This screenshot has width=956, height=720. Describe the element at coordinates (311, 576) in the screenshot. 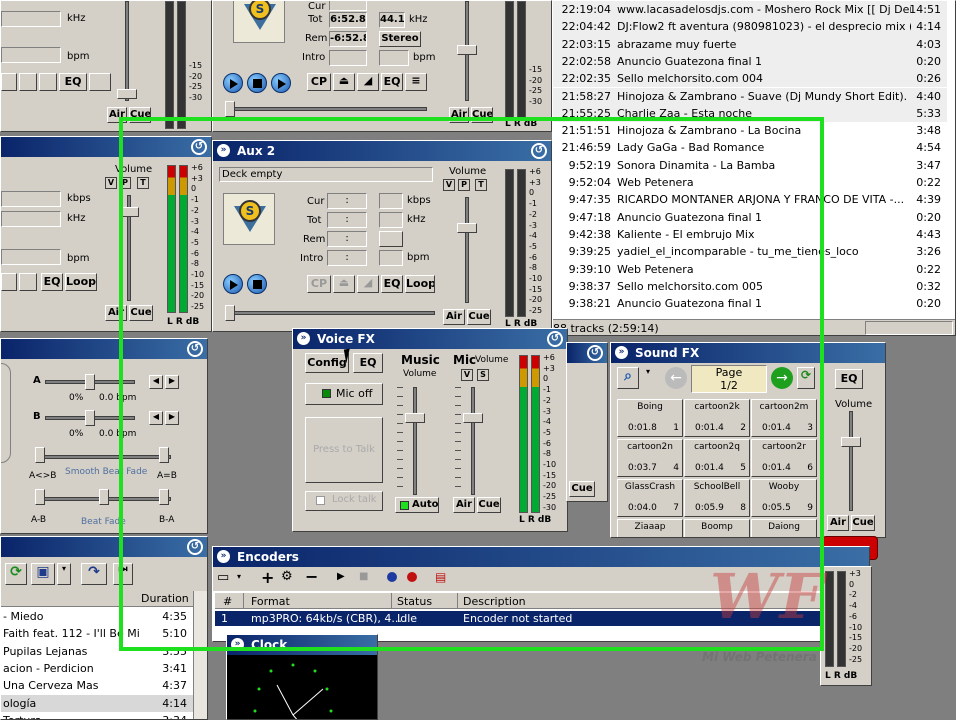

I see `remove-icon: −` at that location.